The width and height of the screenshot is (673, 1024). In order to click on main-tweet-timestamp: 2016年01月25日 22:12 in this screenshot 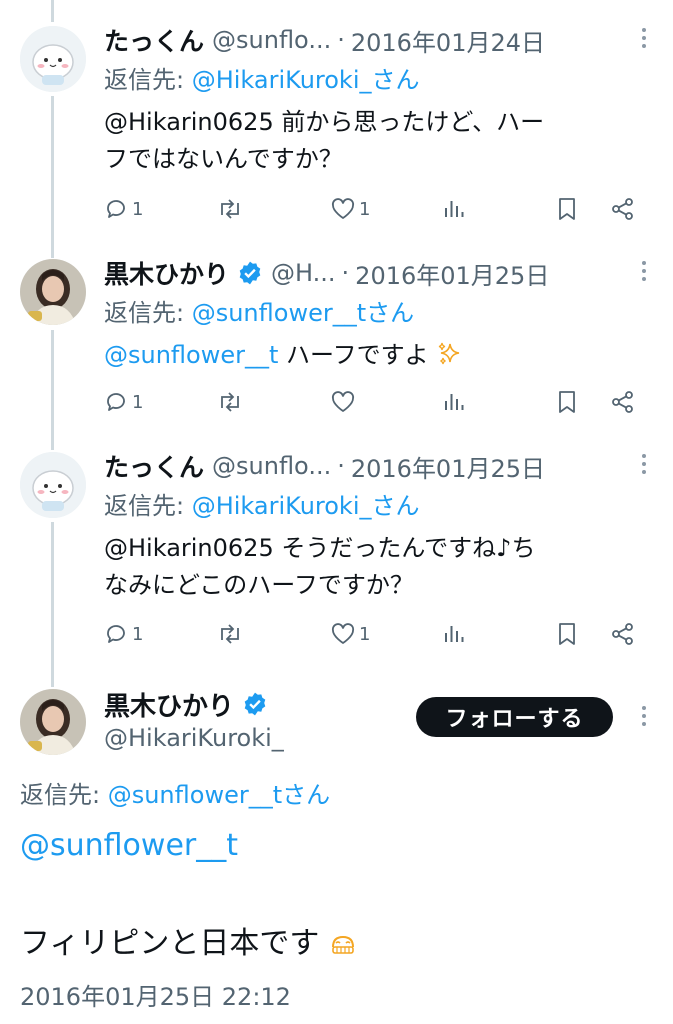, I will do `click(155, 994)`.